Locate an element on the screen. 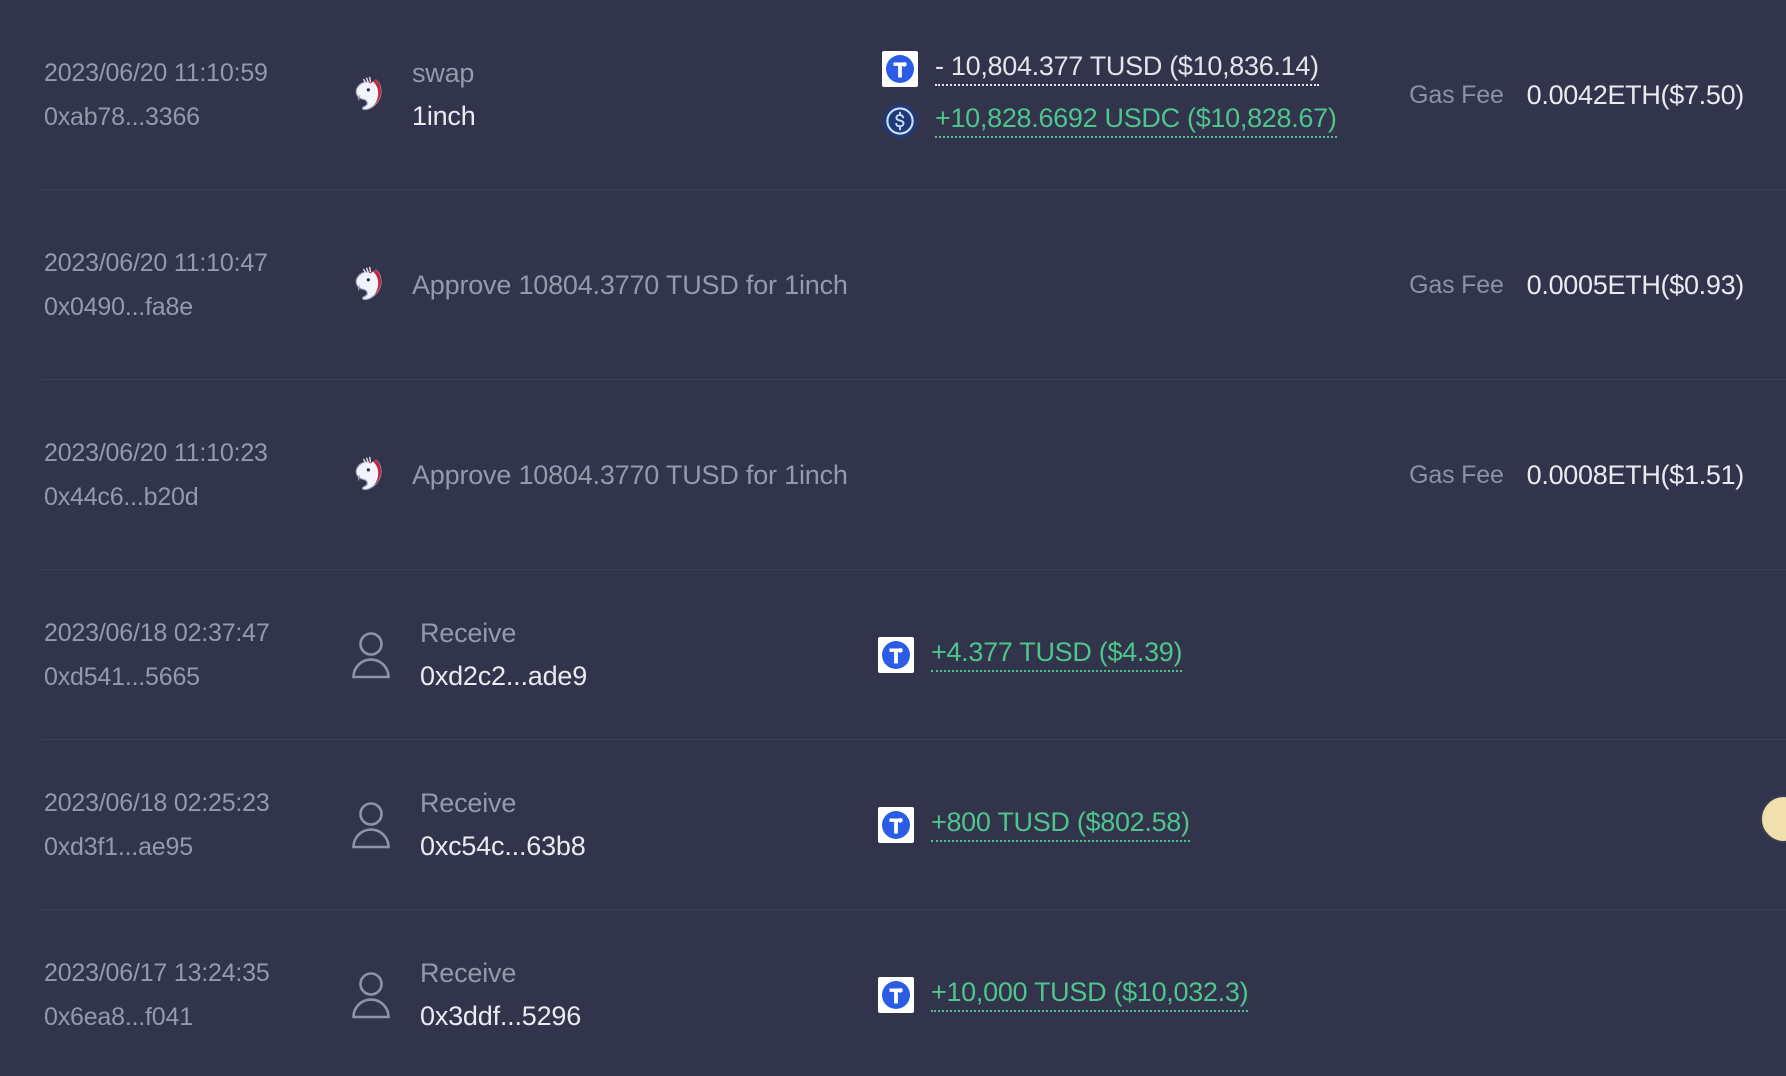 Image resolution: width=1786 pixels, height=1076 pixels. gas-fee: Gas Fee 0.0005ETH($0.93) is located at coordinates (1576, 285).